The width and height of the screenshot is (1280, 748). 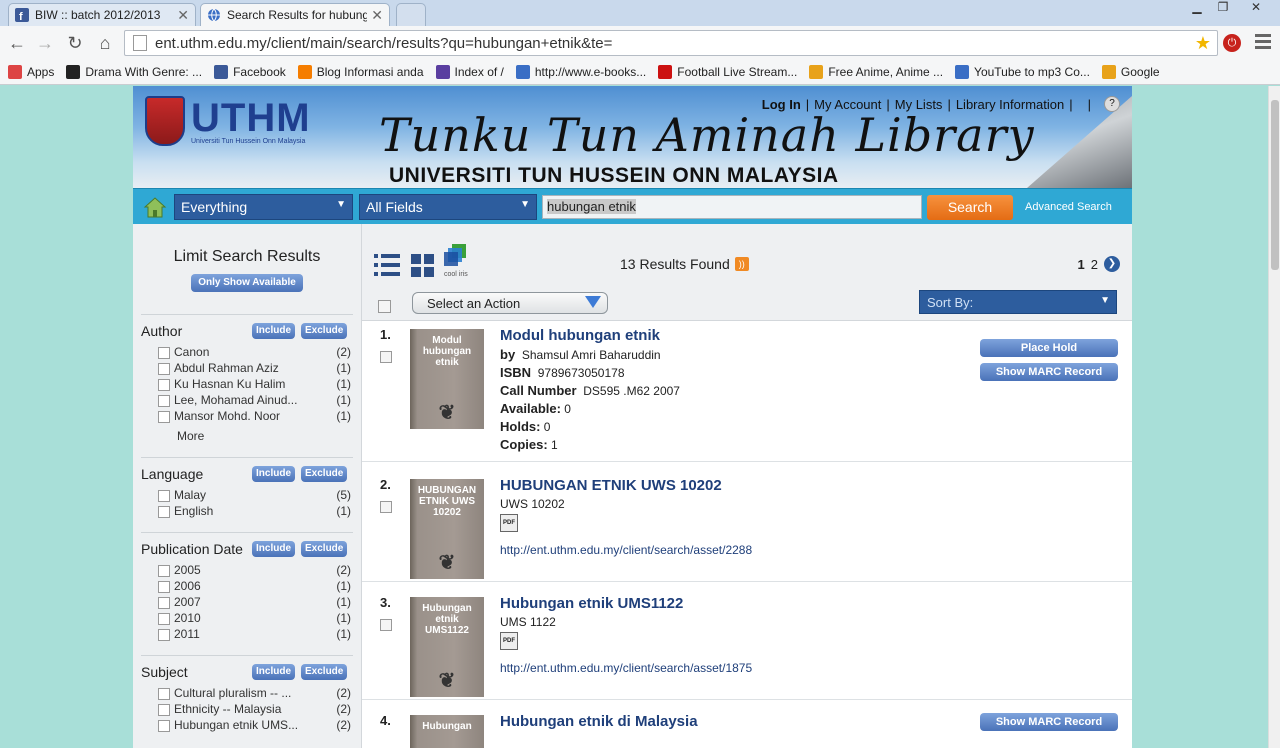 I want to click on page-1: 1, so click(x=1081, y=264).